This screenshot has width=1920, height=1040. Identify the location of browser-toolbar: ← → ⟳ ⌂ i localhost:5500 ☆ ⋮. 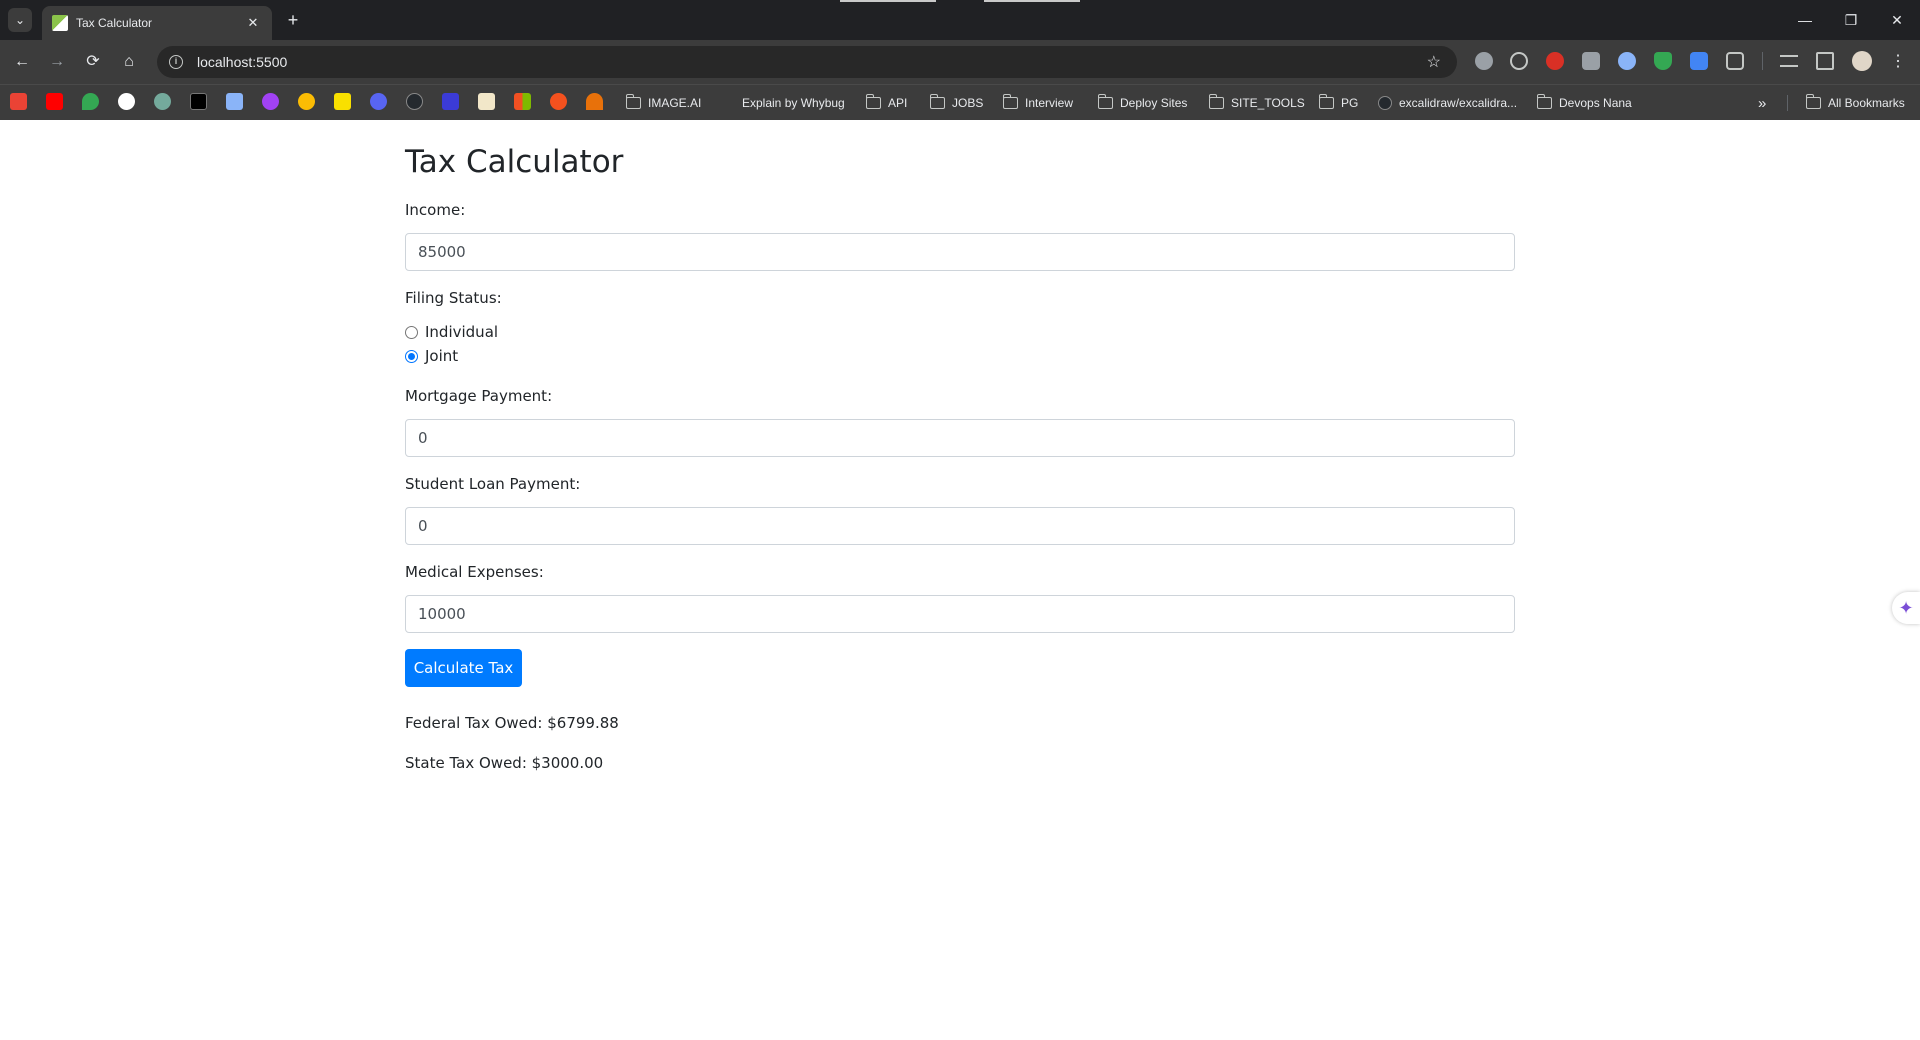
(960, 62).